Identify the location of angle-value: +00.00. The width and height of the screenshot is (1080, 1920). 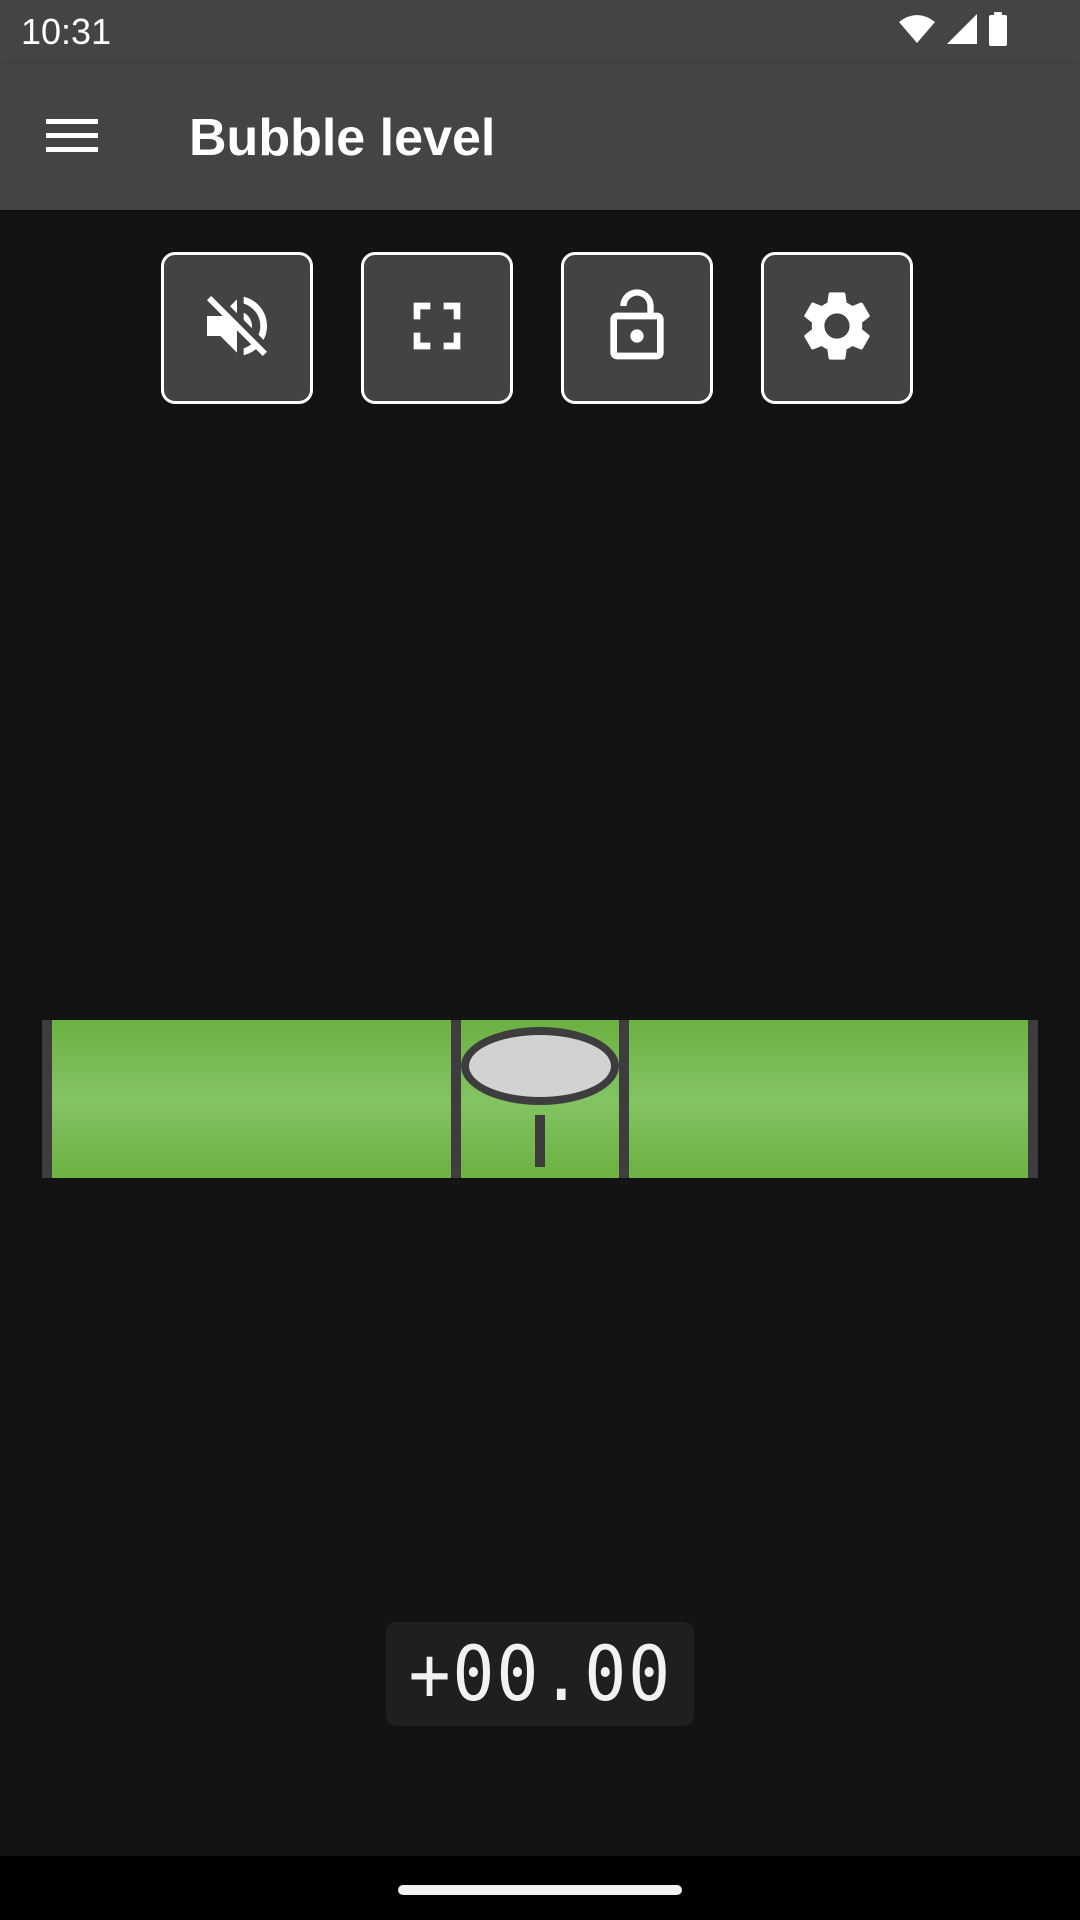
(540, 1673).